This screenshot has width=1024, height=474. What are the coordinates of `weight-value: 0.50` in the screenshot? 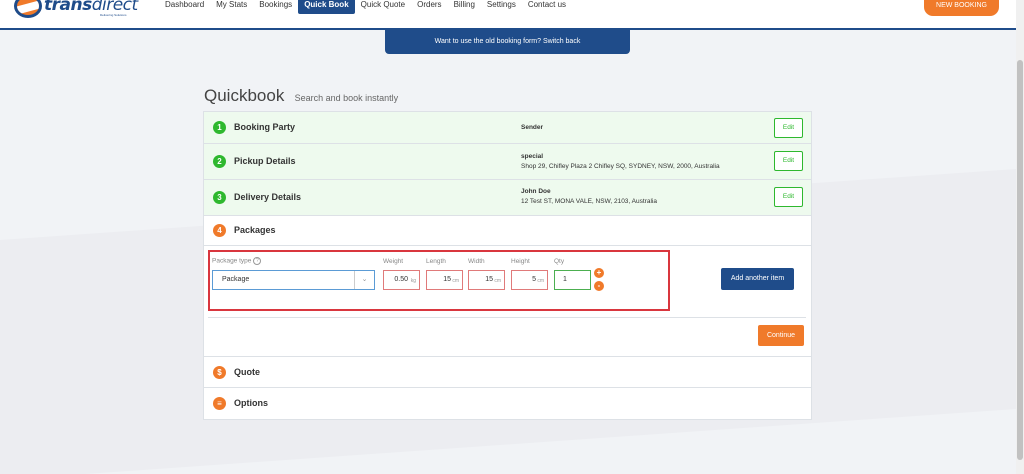 It's located at (401, 279).